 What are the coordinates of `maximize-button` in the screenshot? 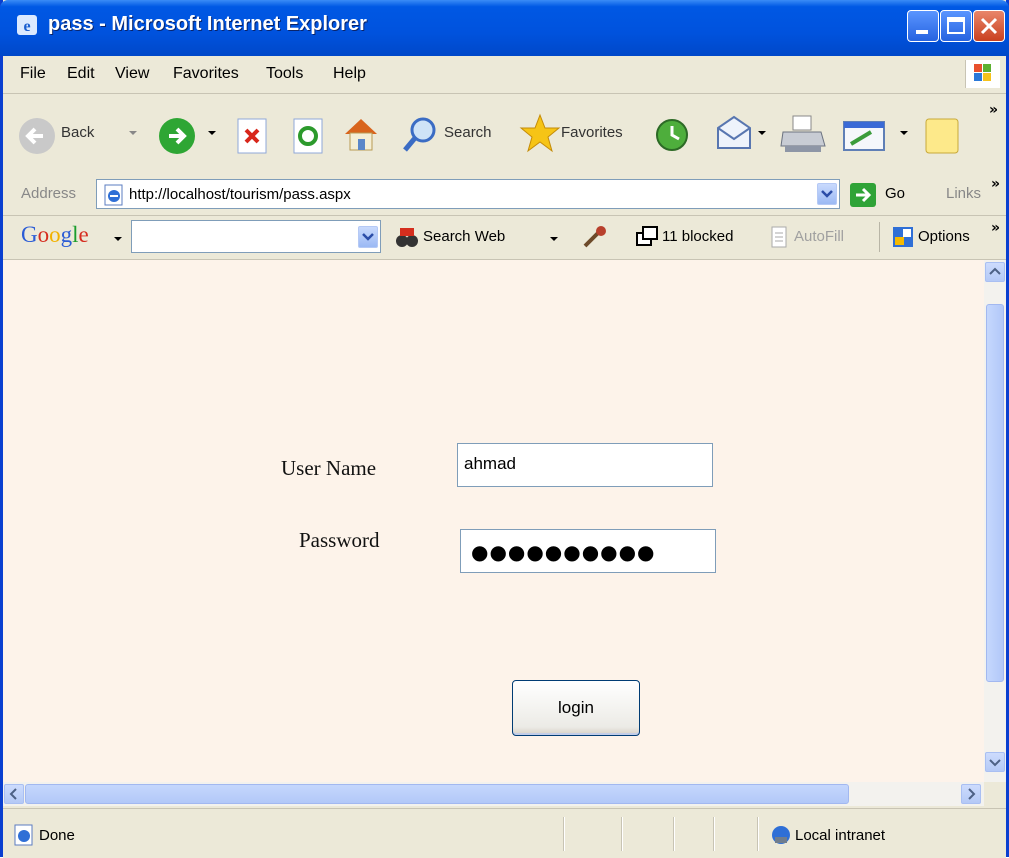 It's located at (956, 26).